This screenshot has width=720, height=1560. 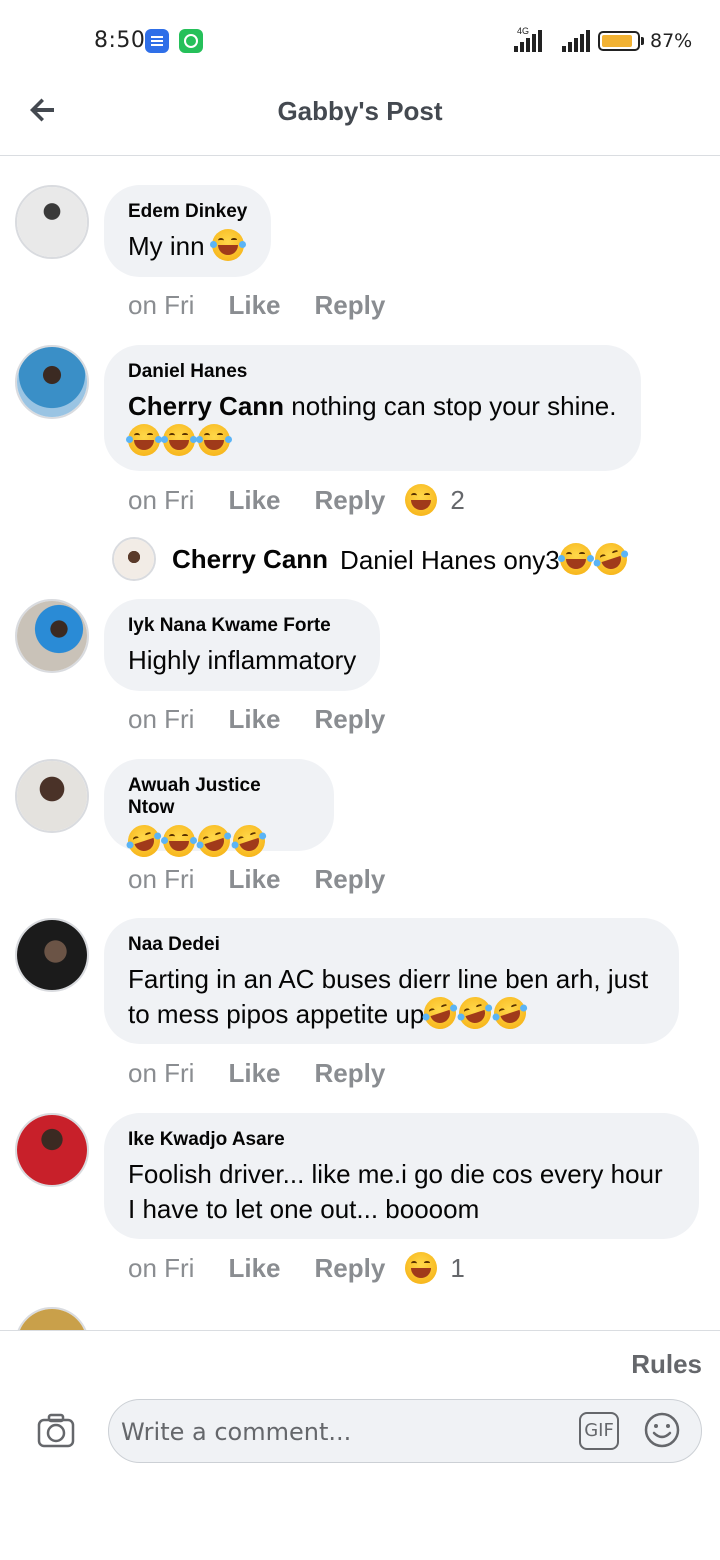 I want to click on gif-button: GIF, so click(x=599, y=1431).